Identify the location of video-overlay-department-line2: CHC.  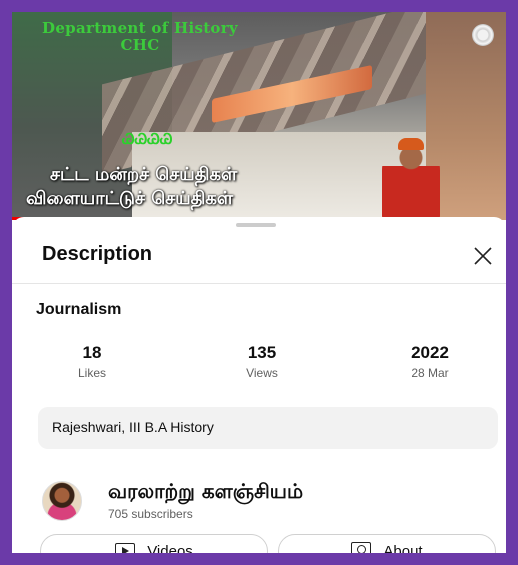
(140, 45).